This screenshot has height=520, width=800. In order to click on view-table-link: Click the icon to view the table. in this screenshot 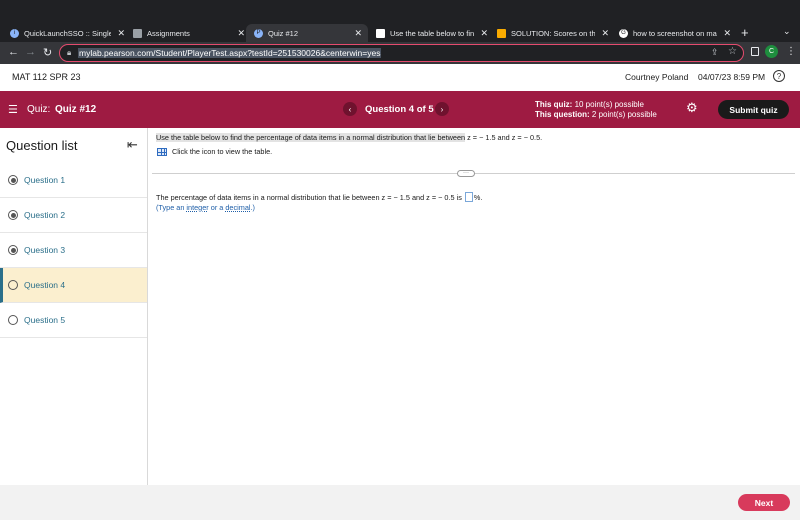, I will do `click(214, 151)`.